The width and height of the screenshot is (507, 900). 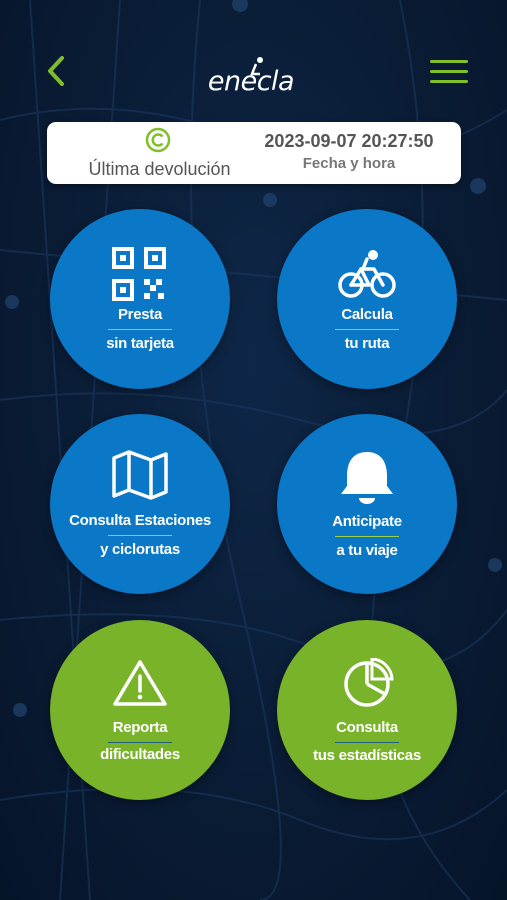 I want to click on bell-icon, so click(x=367, y=478).